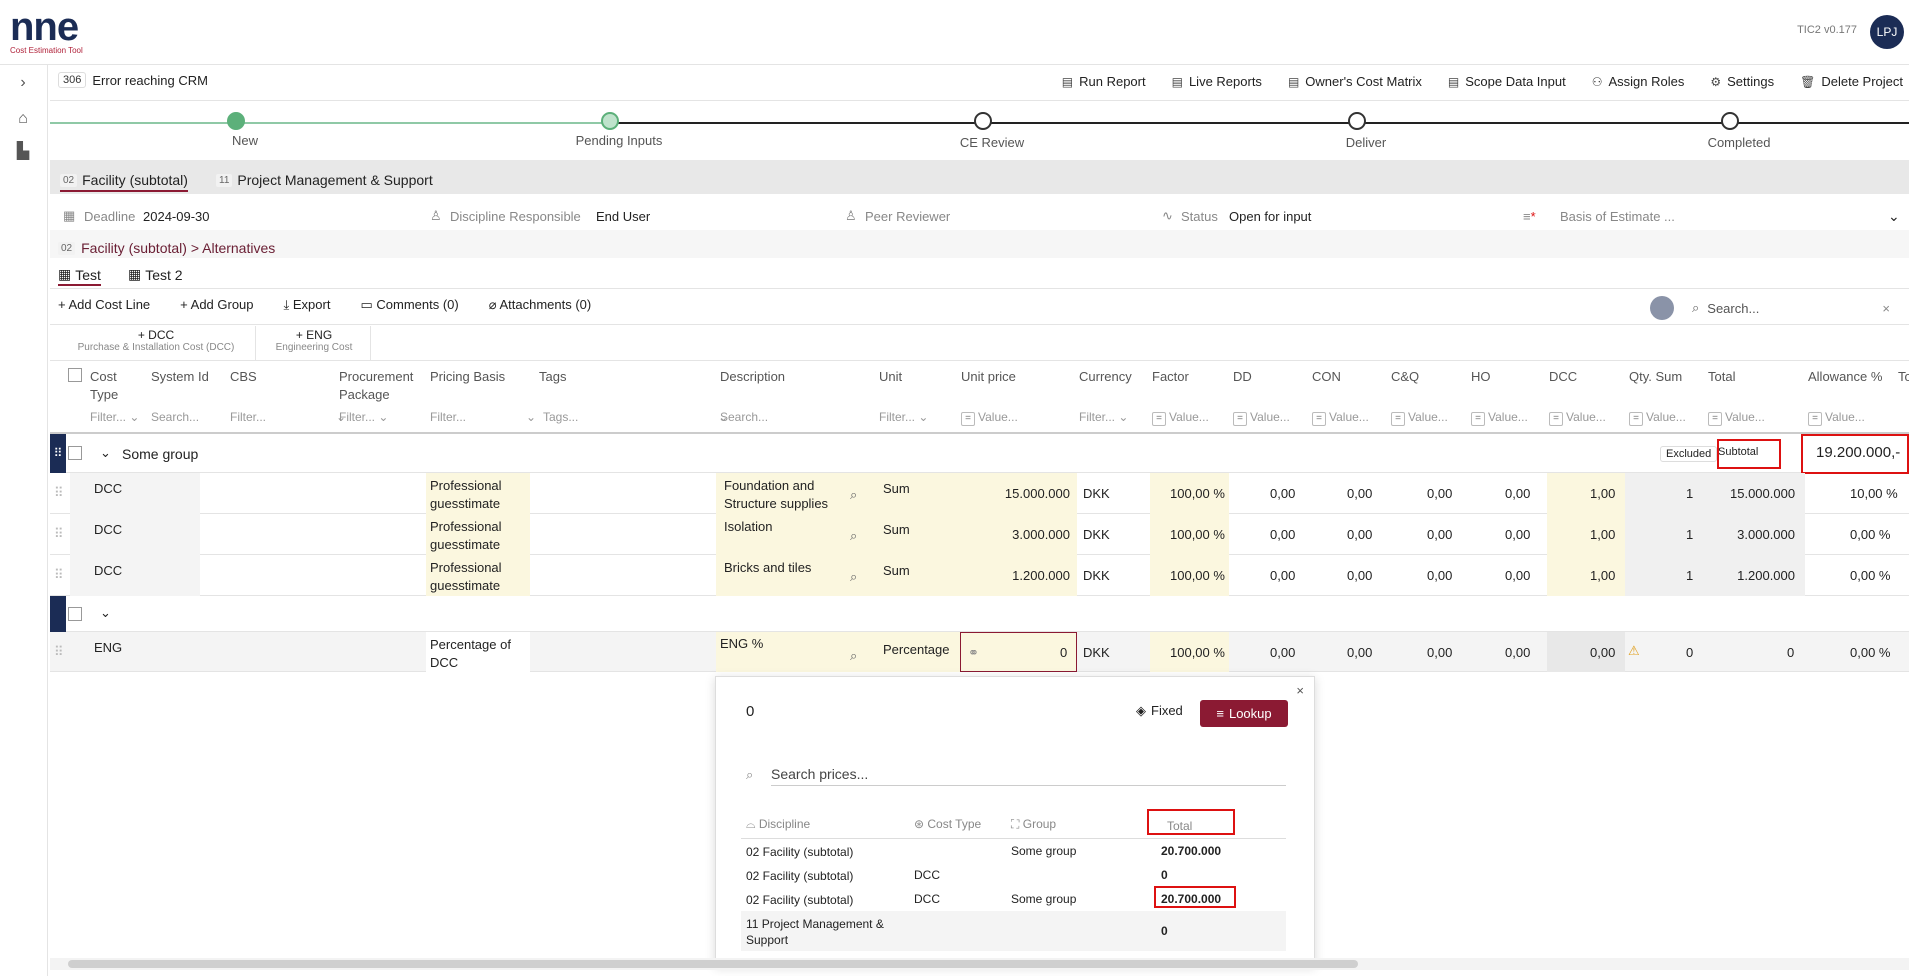  Describe the element at coordinates (1887, 32) in the screenshot. I see `avatar: LPJ` at that location.